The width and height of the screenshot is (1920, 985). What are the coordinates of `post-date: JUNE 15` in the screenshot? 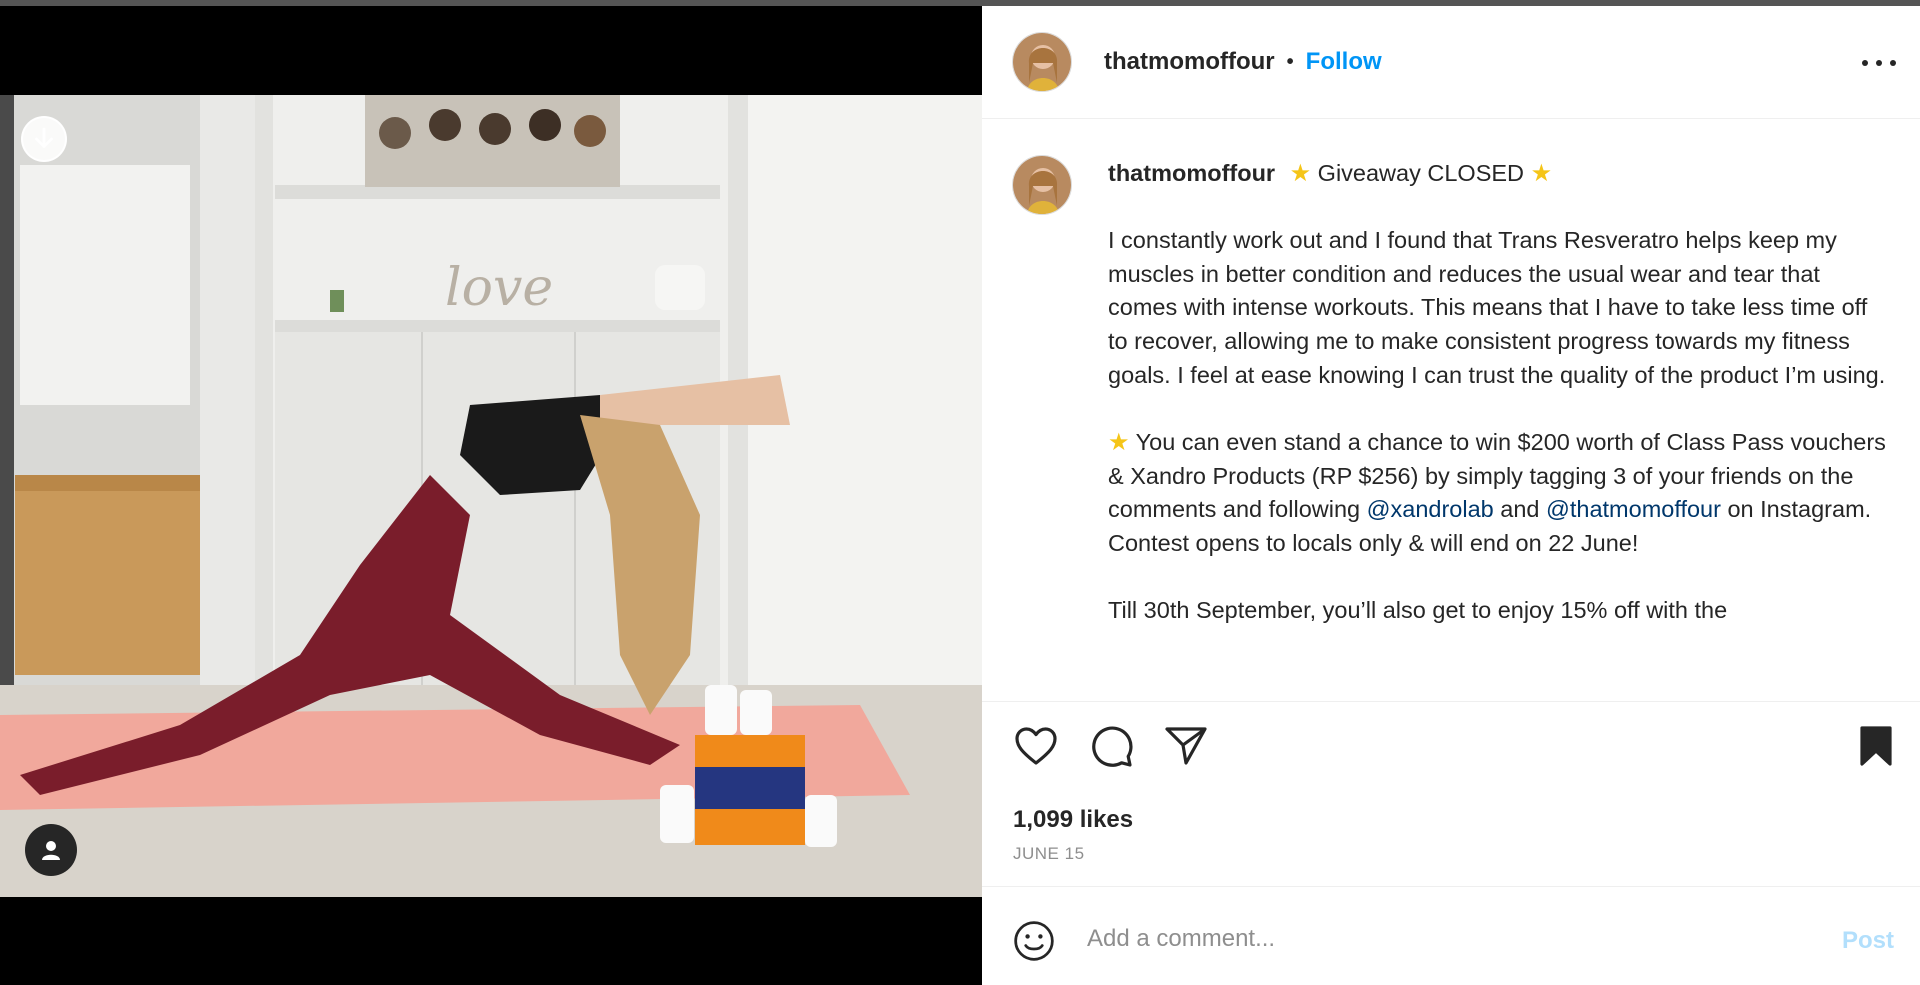 It's located at (1049, 854).